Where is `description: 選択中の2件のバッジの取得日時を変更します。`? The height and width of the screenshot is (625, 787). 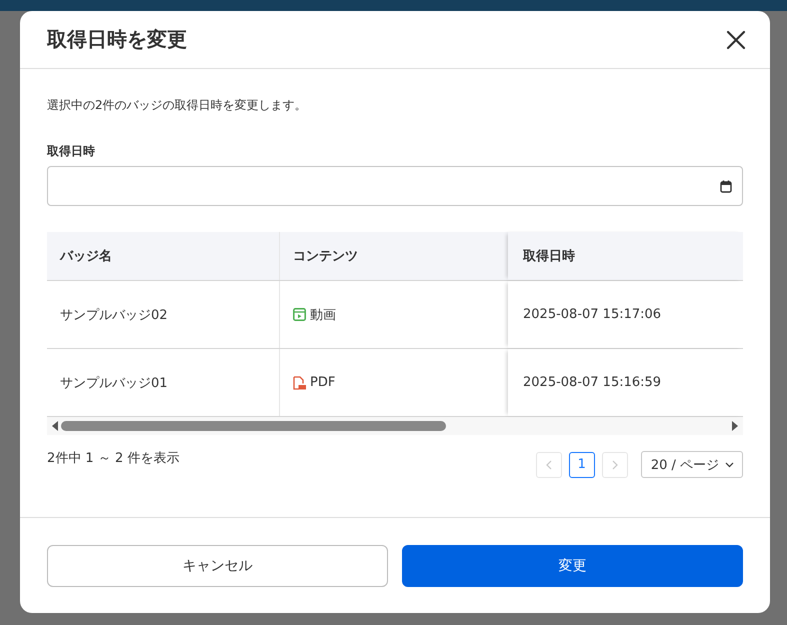 description: 選択中の2件のバッジの取得日時を変更します。 is located at coordinates (177, 105).